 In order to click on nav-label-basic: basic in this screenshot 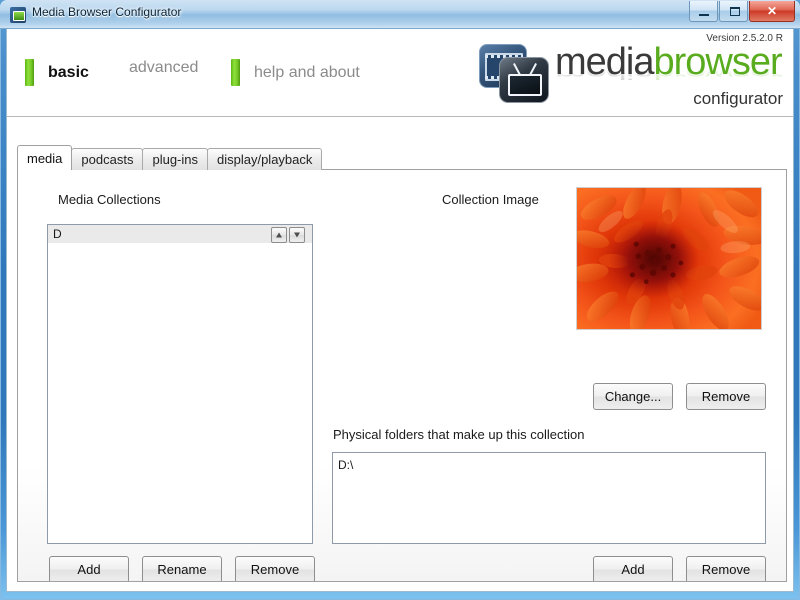, I will do `click(68, 72)`.